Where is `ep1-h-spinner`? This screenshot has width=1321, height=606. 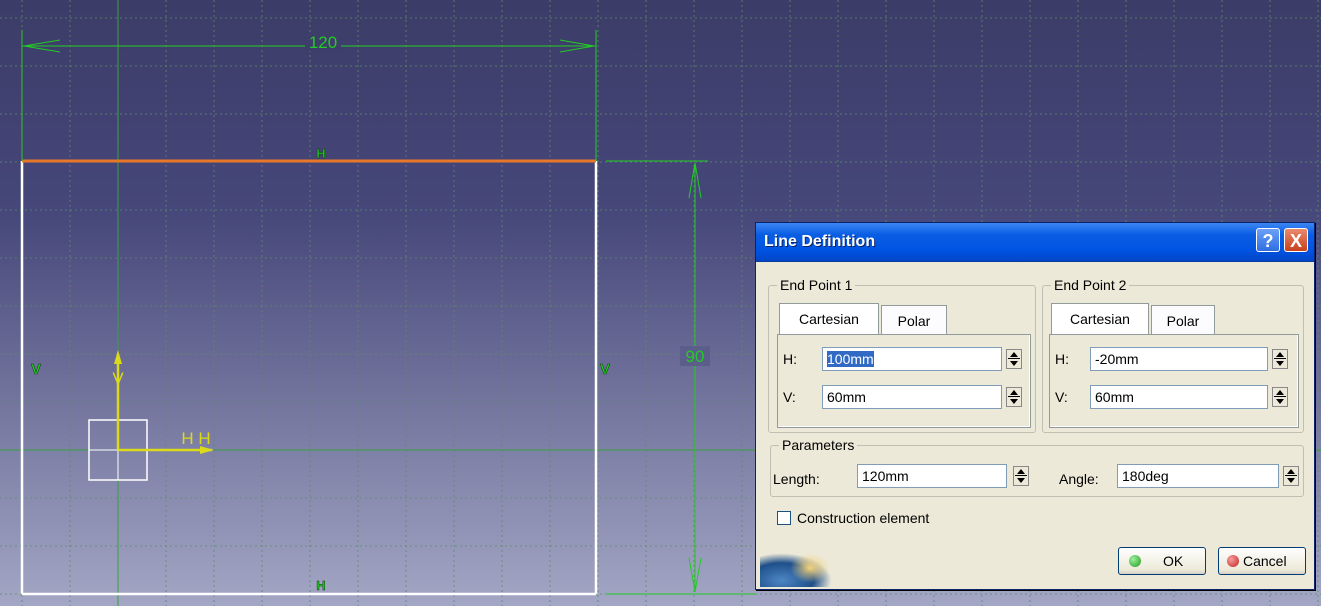 ep1-h-spinner is located at coordinates (1014, 359).